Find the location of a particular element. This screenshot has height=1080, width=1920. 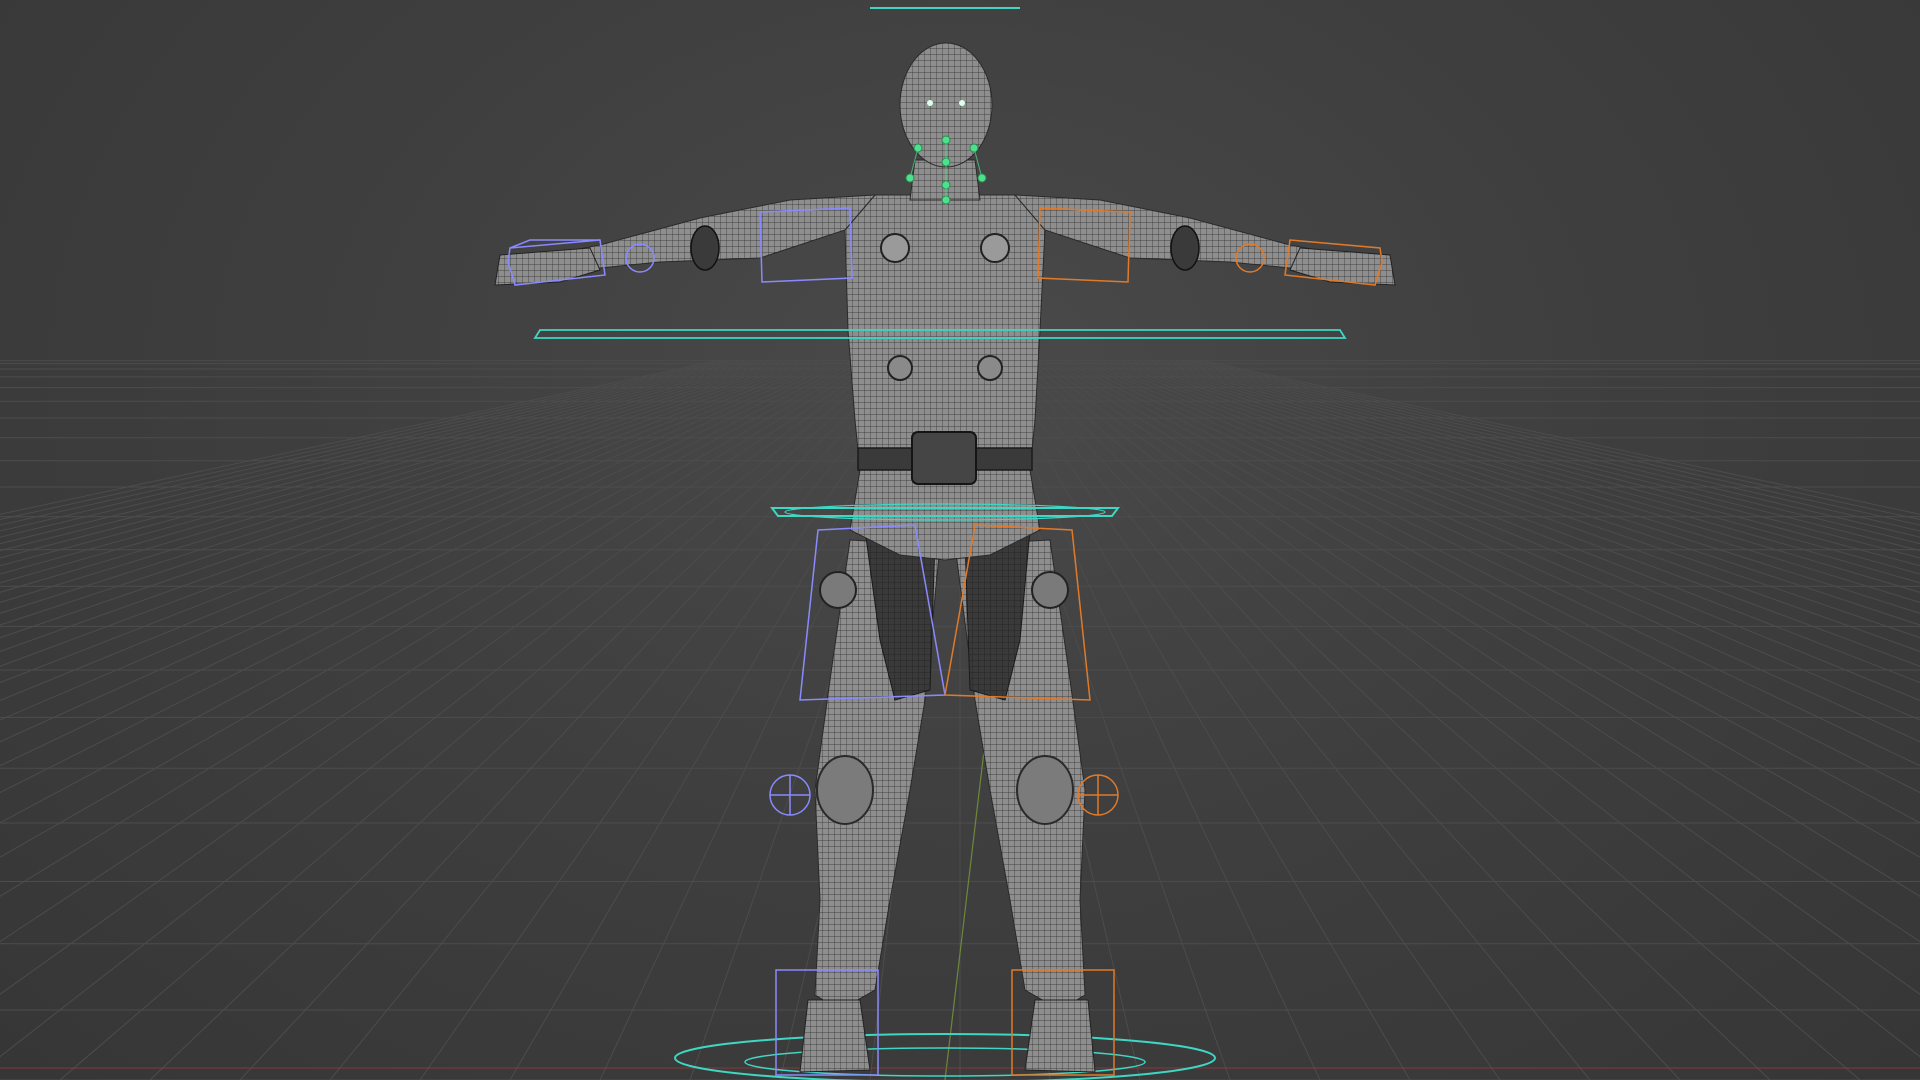

right-hip-disc is located at coordinates (1050, 590).